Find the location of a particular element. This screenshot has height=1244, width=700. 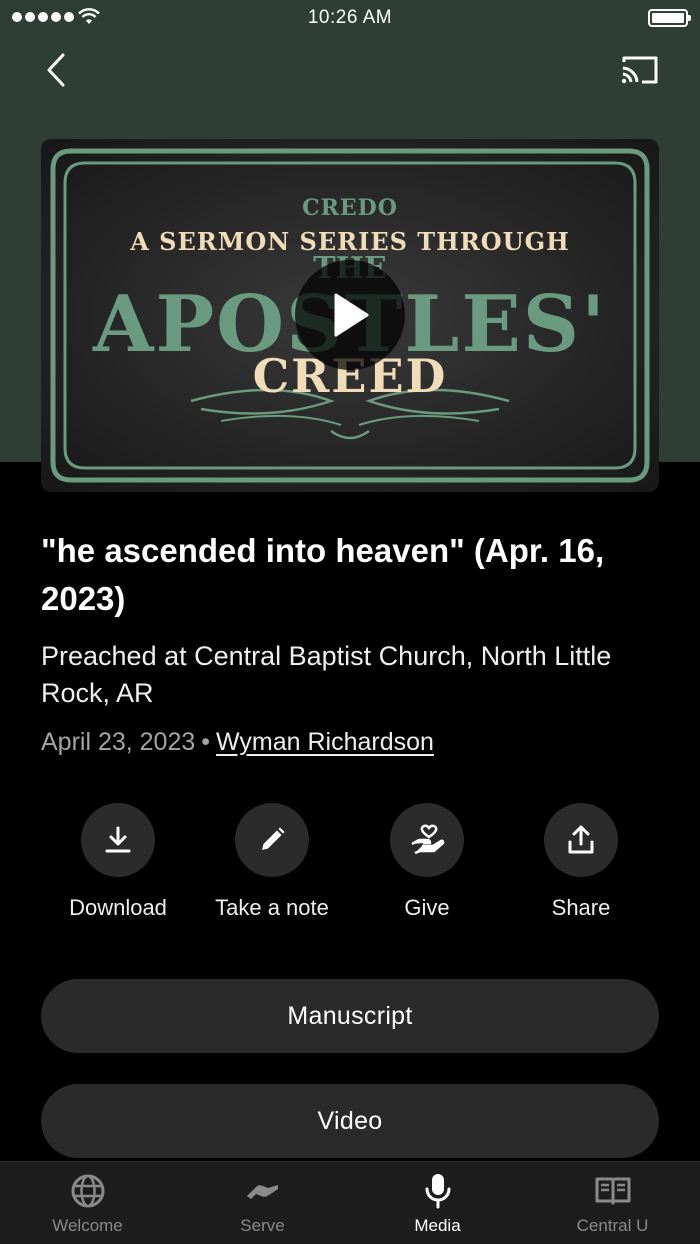

give-button: Give is located at coordinates (427, 862).